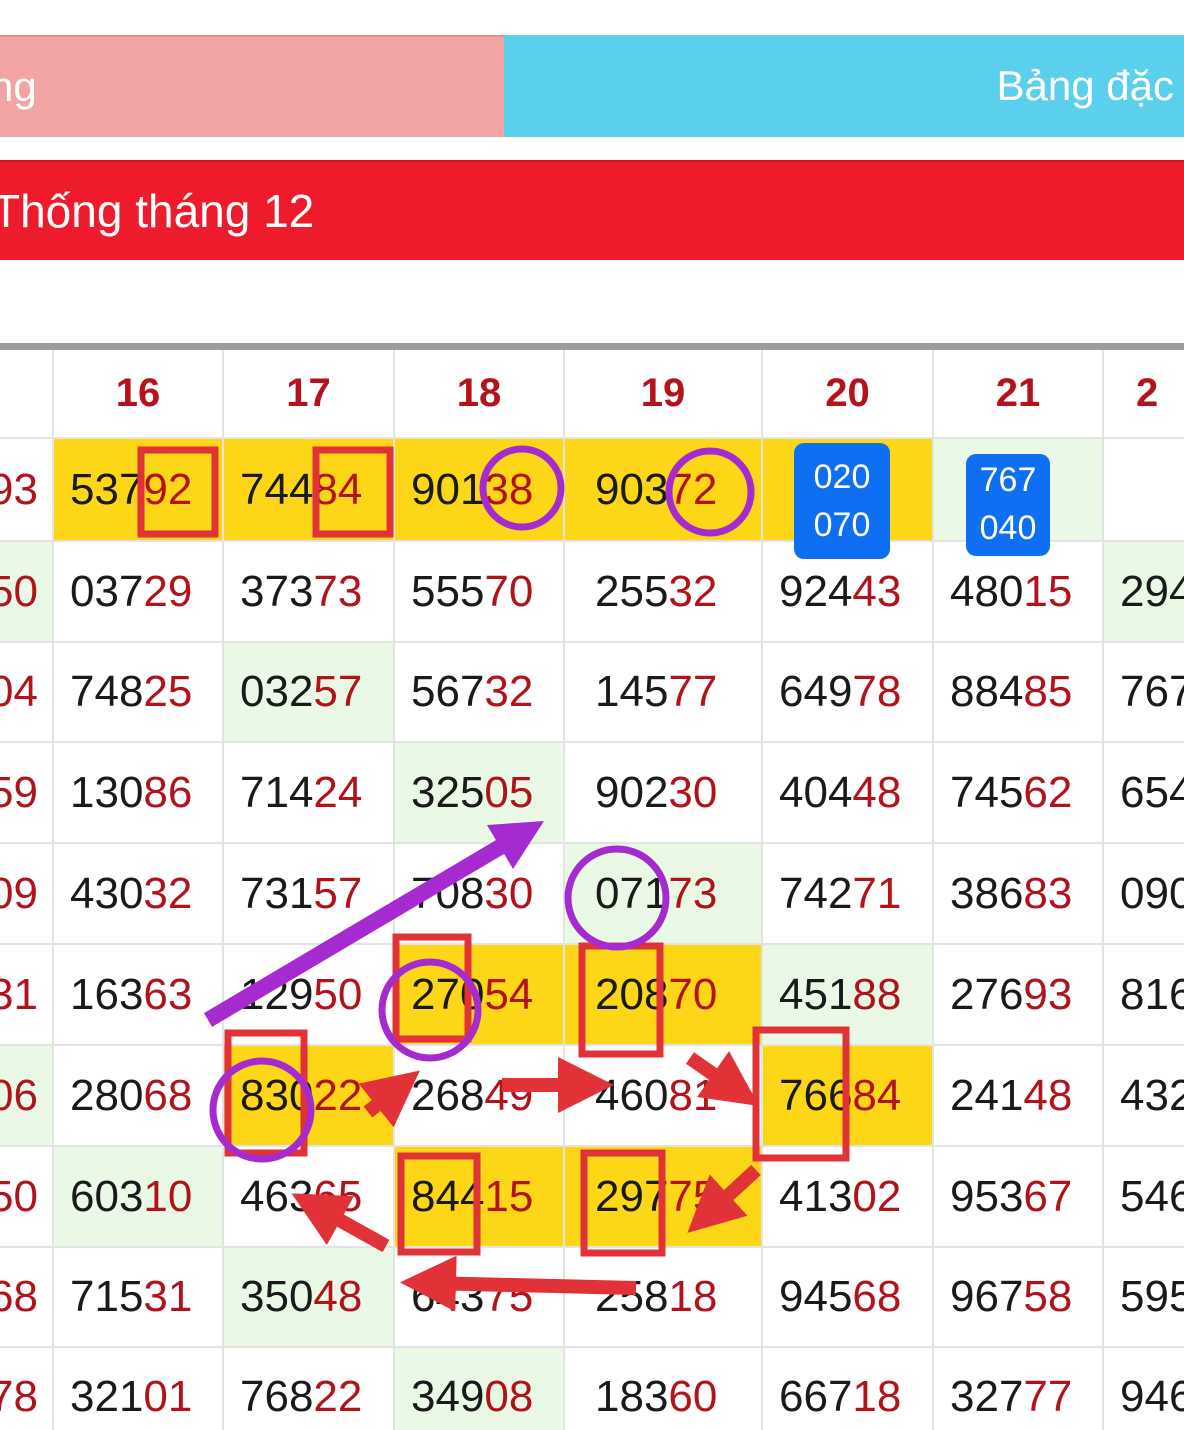 The image size is (1184, 1430). I want to click on header-cell: 21, so click(1019, 394).